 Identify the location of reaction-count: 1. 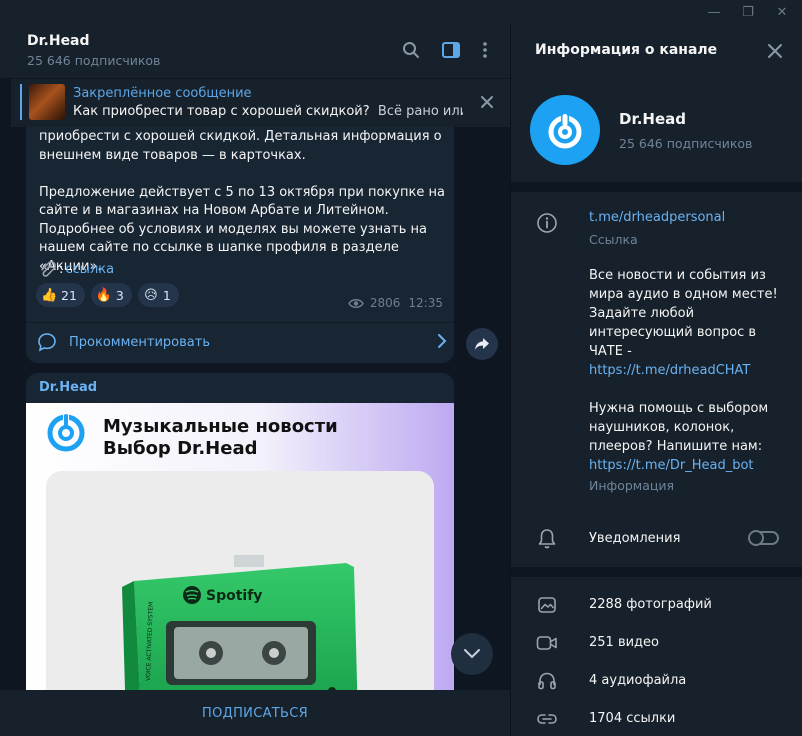
(166, 295).